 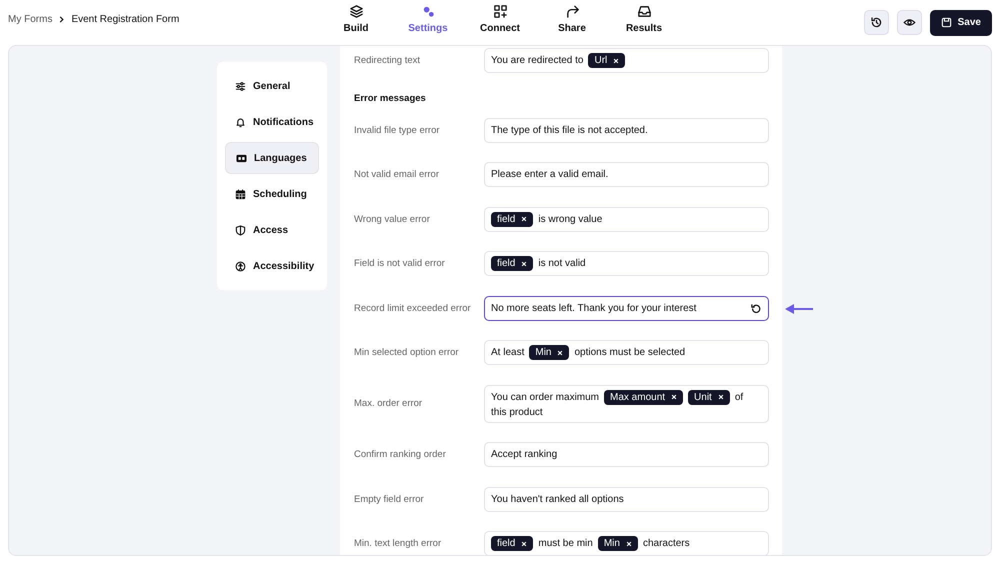 I want to click on message-field: Accept ranking, so click(x=626, y=454).